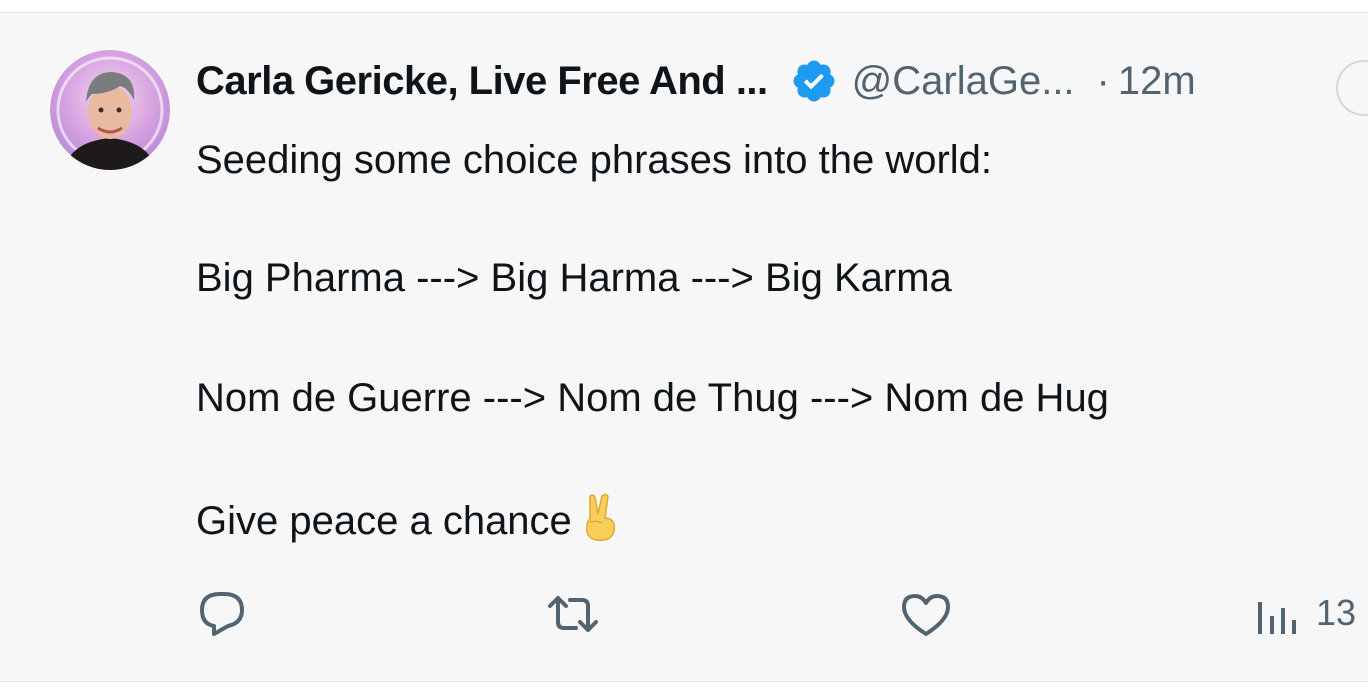 The width and height of the screenshot is (1368, 688). I want to click on reply-icon, so click(222, 614).